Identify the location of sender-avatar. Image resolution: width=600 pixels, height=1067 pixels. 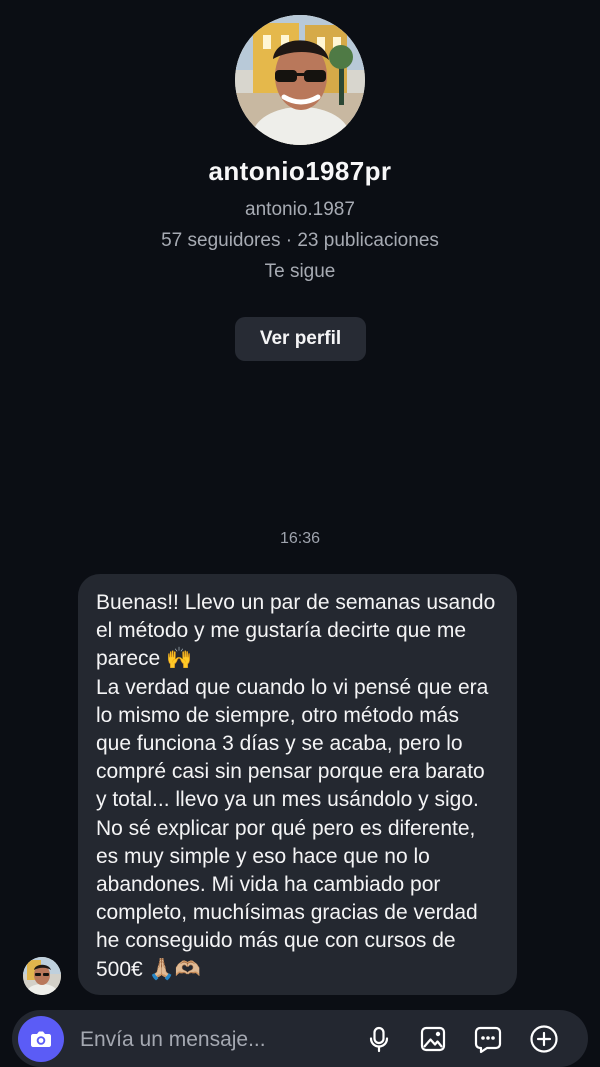
(42, 976).